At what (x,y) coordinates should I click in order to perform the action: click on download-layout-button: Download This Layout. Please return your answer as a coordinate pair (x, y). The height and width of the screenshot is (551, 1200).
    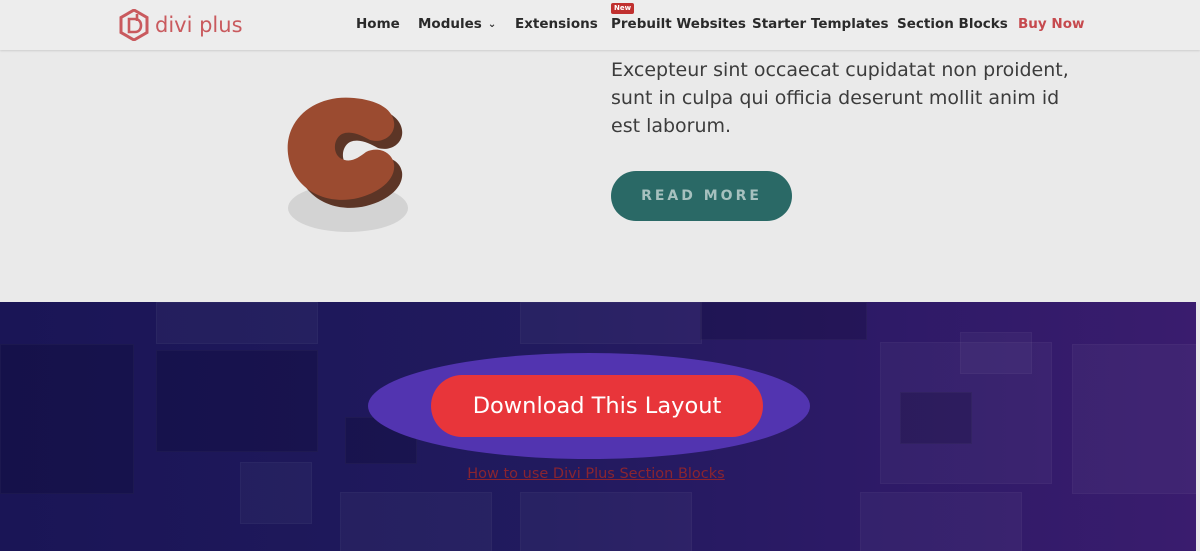
    Looking at the image, I should click on (597, 406).